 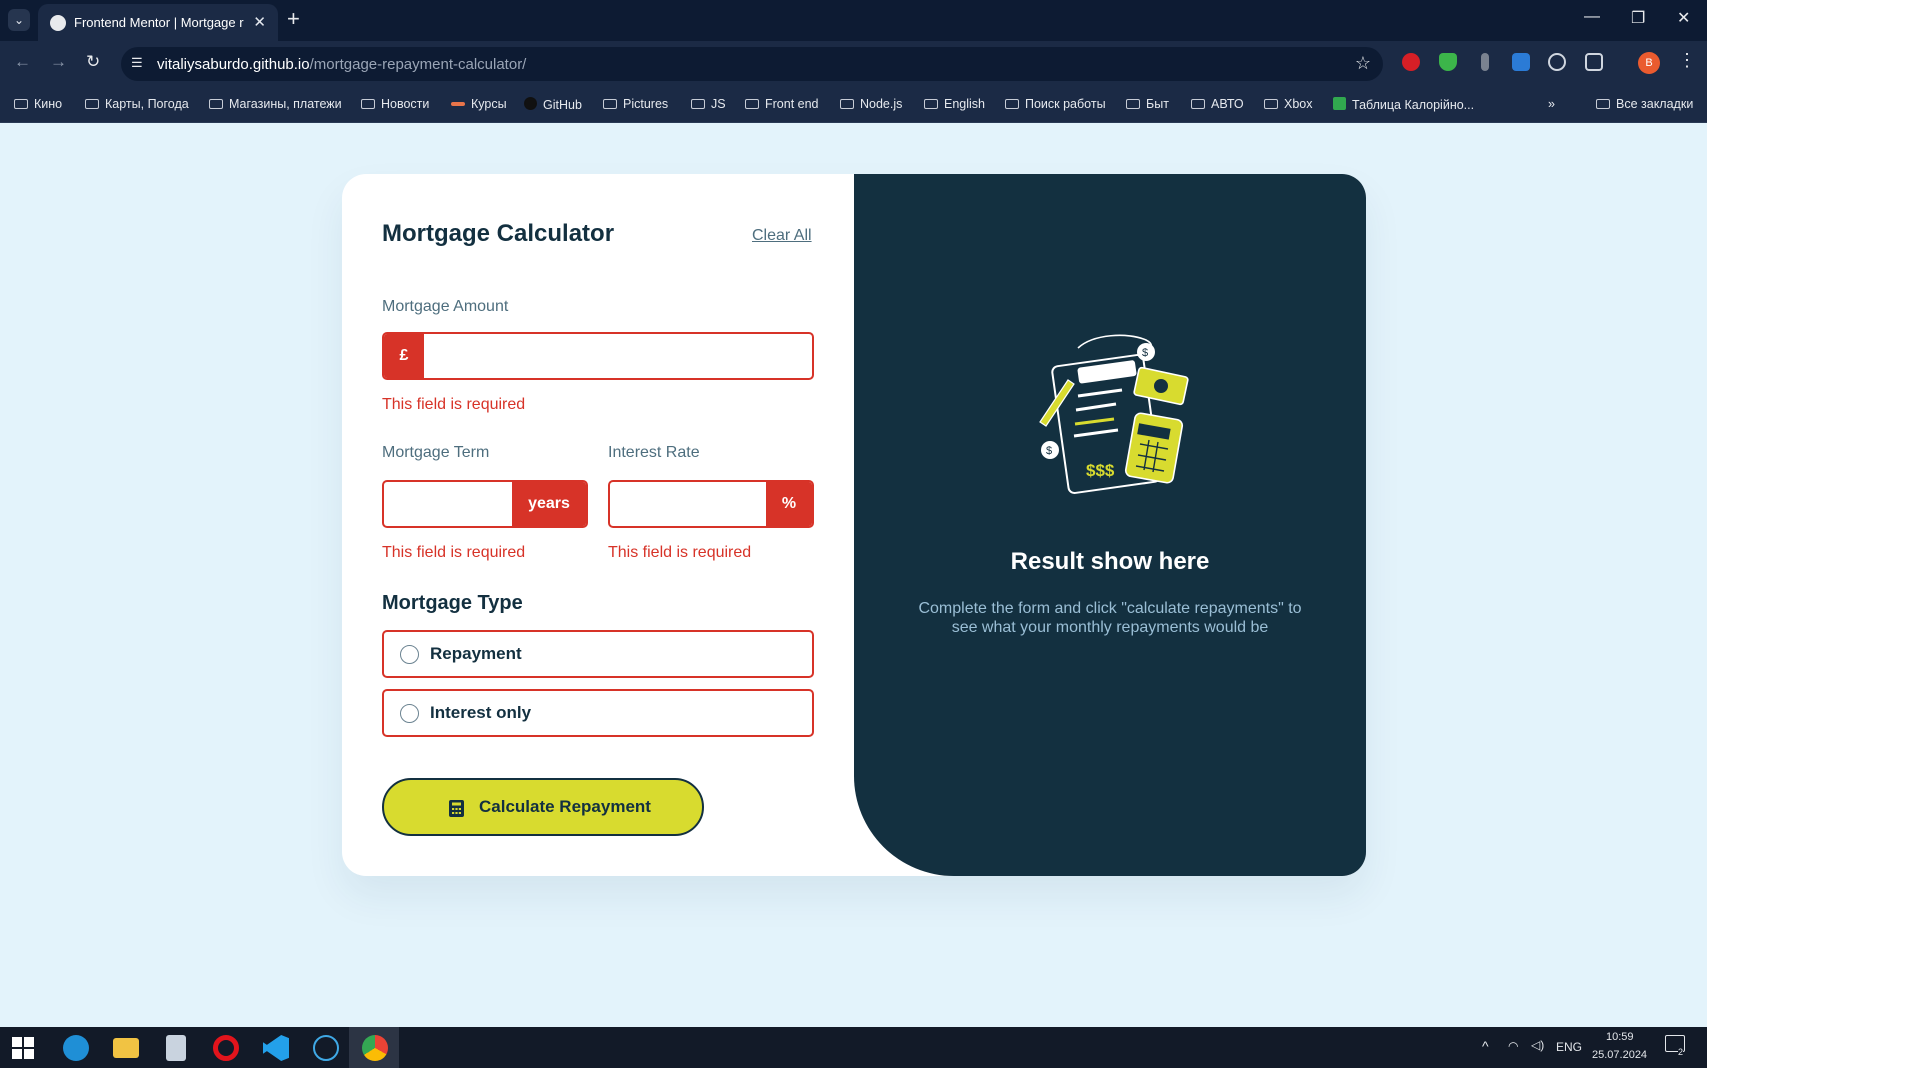 What do you see at coordinates (276, 1048) in the screenshot?
I see `vscode-icon` at bounding box center [276, 1048].